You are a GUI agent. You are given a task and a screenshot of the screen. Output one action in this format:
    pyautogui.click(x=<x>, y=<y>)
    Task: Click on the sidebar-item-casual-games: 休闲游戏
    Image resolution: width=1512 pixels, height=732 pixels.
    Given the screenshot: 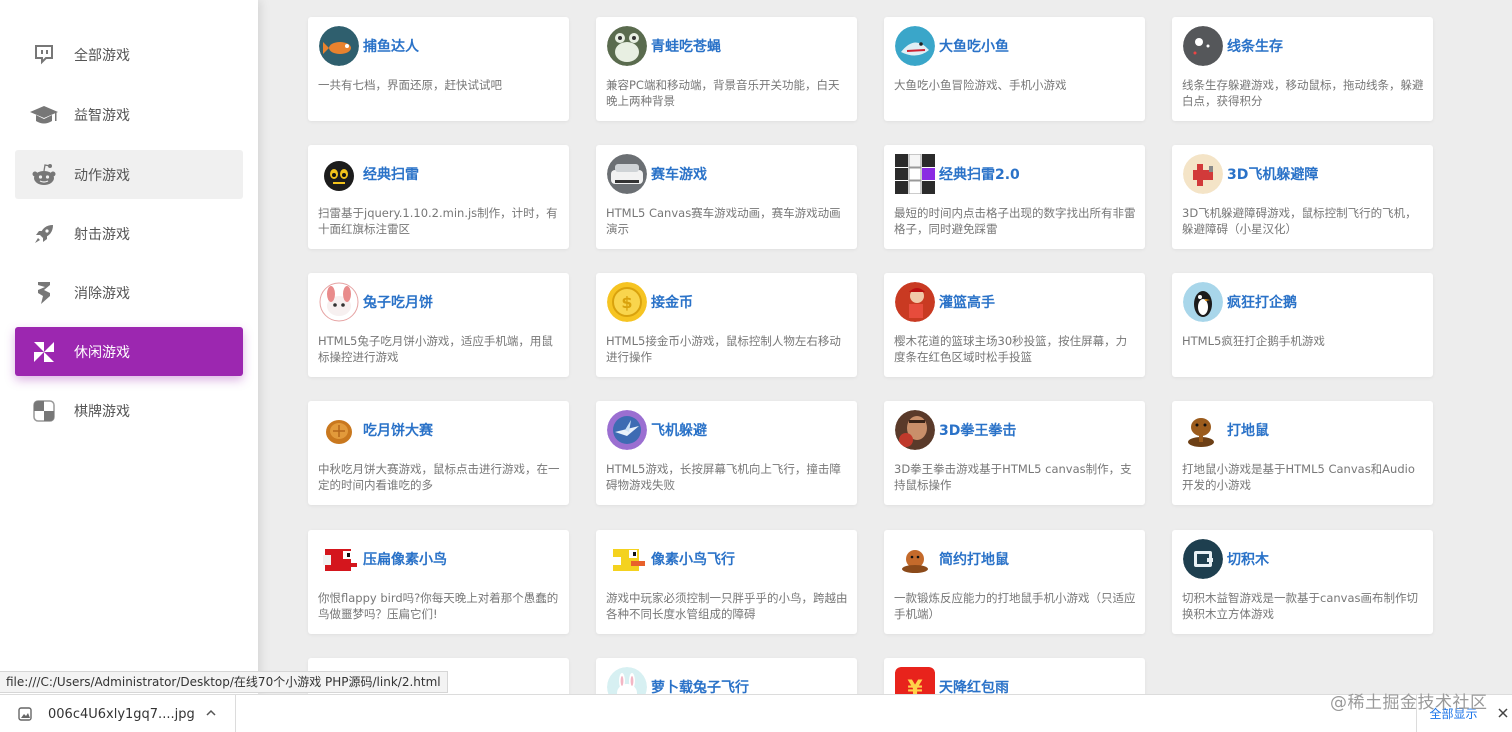 What is the action you would take?
    pyautogui.click(x=129, y=351)
    